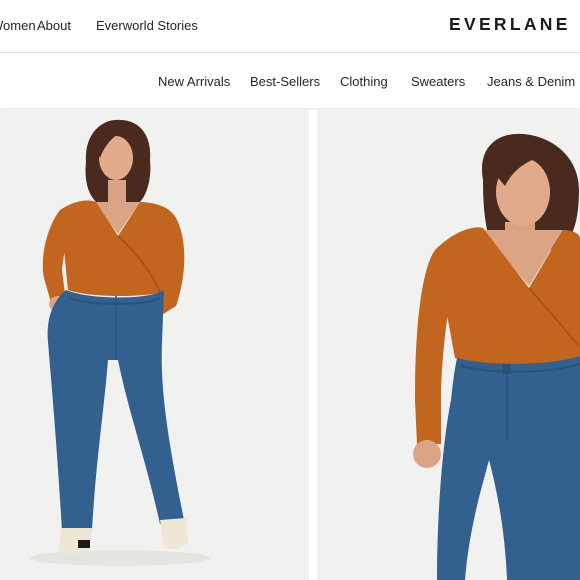 This screenshot has height=580, width=580. I want to click on nav-link-everworld-stories: Everworld Stories, so click(147, 25).